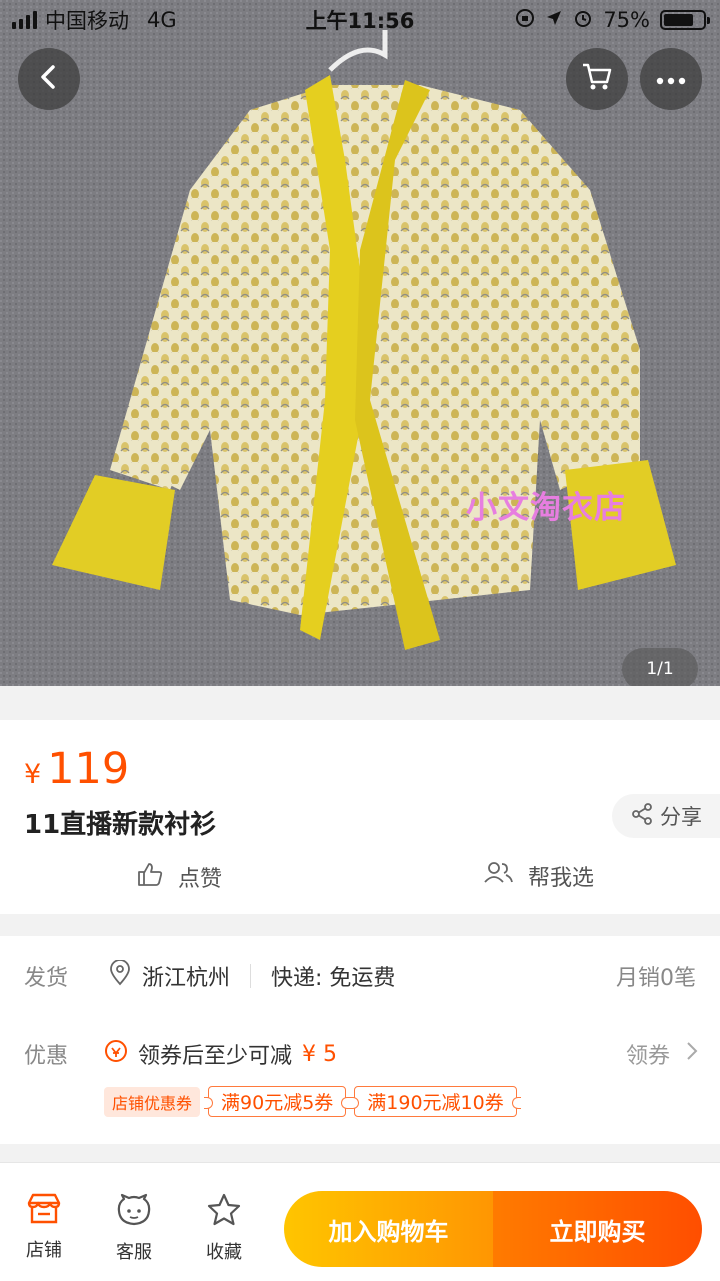  I want to click on share-label: 分享, so click(681, 817).